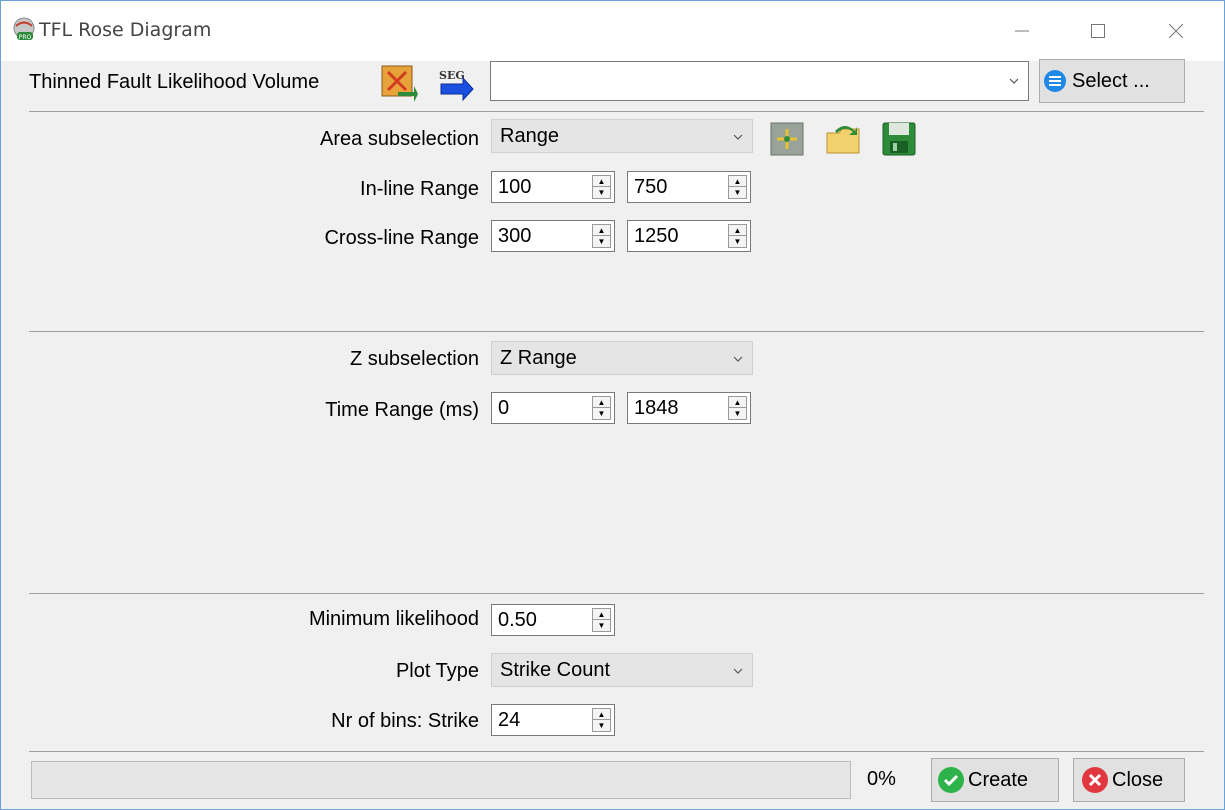 The width and height of the screenshot is (1225, 810). Describe the element at coordinates (553, 187) in the screenshot. I see `inline-from-spinbox: 100 ▲ ▼` at that location.